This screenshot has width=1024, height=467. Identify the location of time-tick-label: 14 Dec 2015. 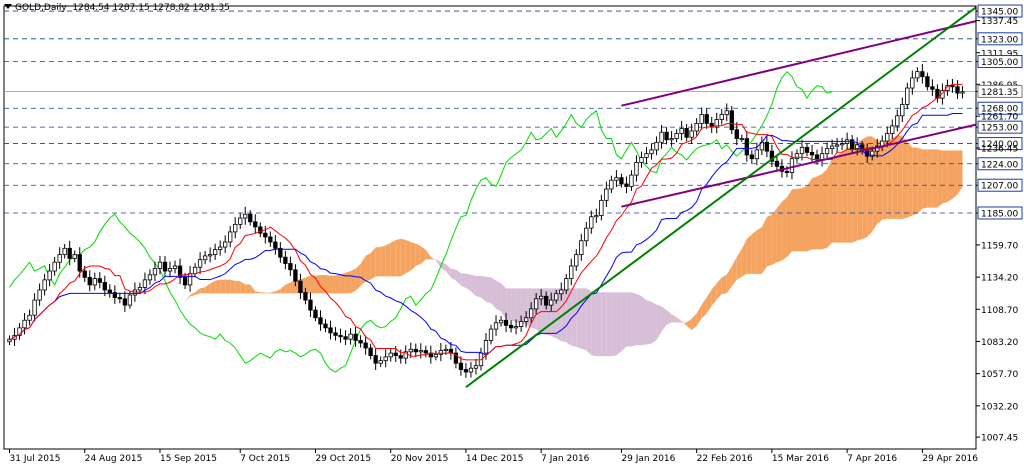
(494, 459).